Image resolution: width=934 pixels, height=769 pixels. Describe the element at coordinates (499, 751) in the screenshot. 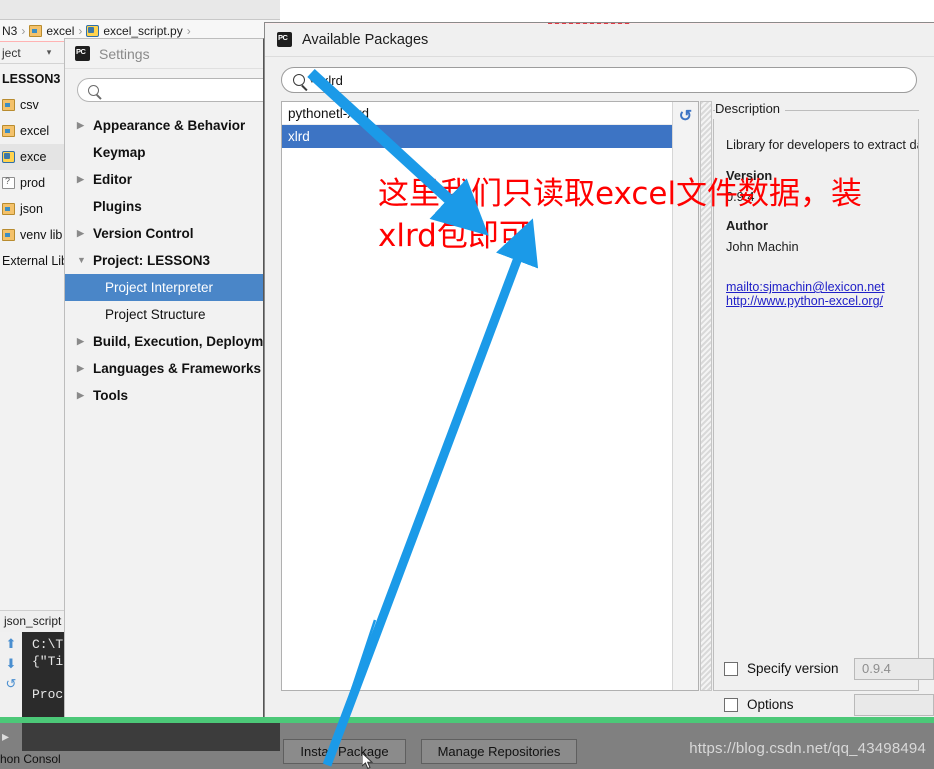

I see `manage-repositories-button: Manage Repositories` at that location.